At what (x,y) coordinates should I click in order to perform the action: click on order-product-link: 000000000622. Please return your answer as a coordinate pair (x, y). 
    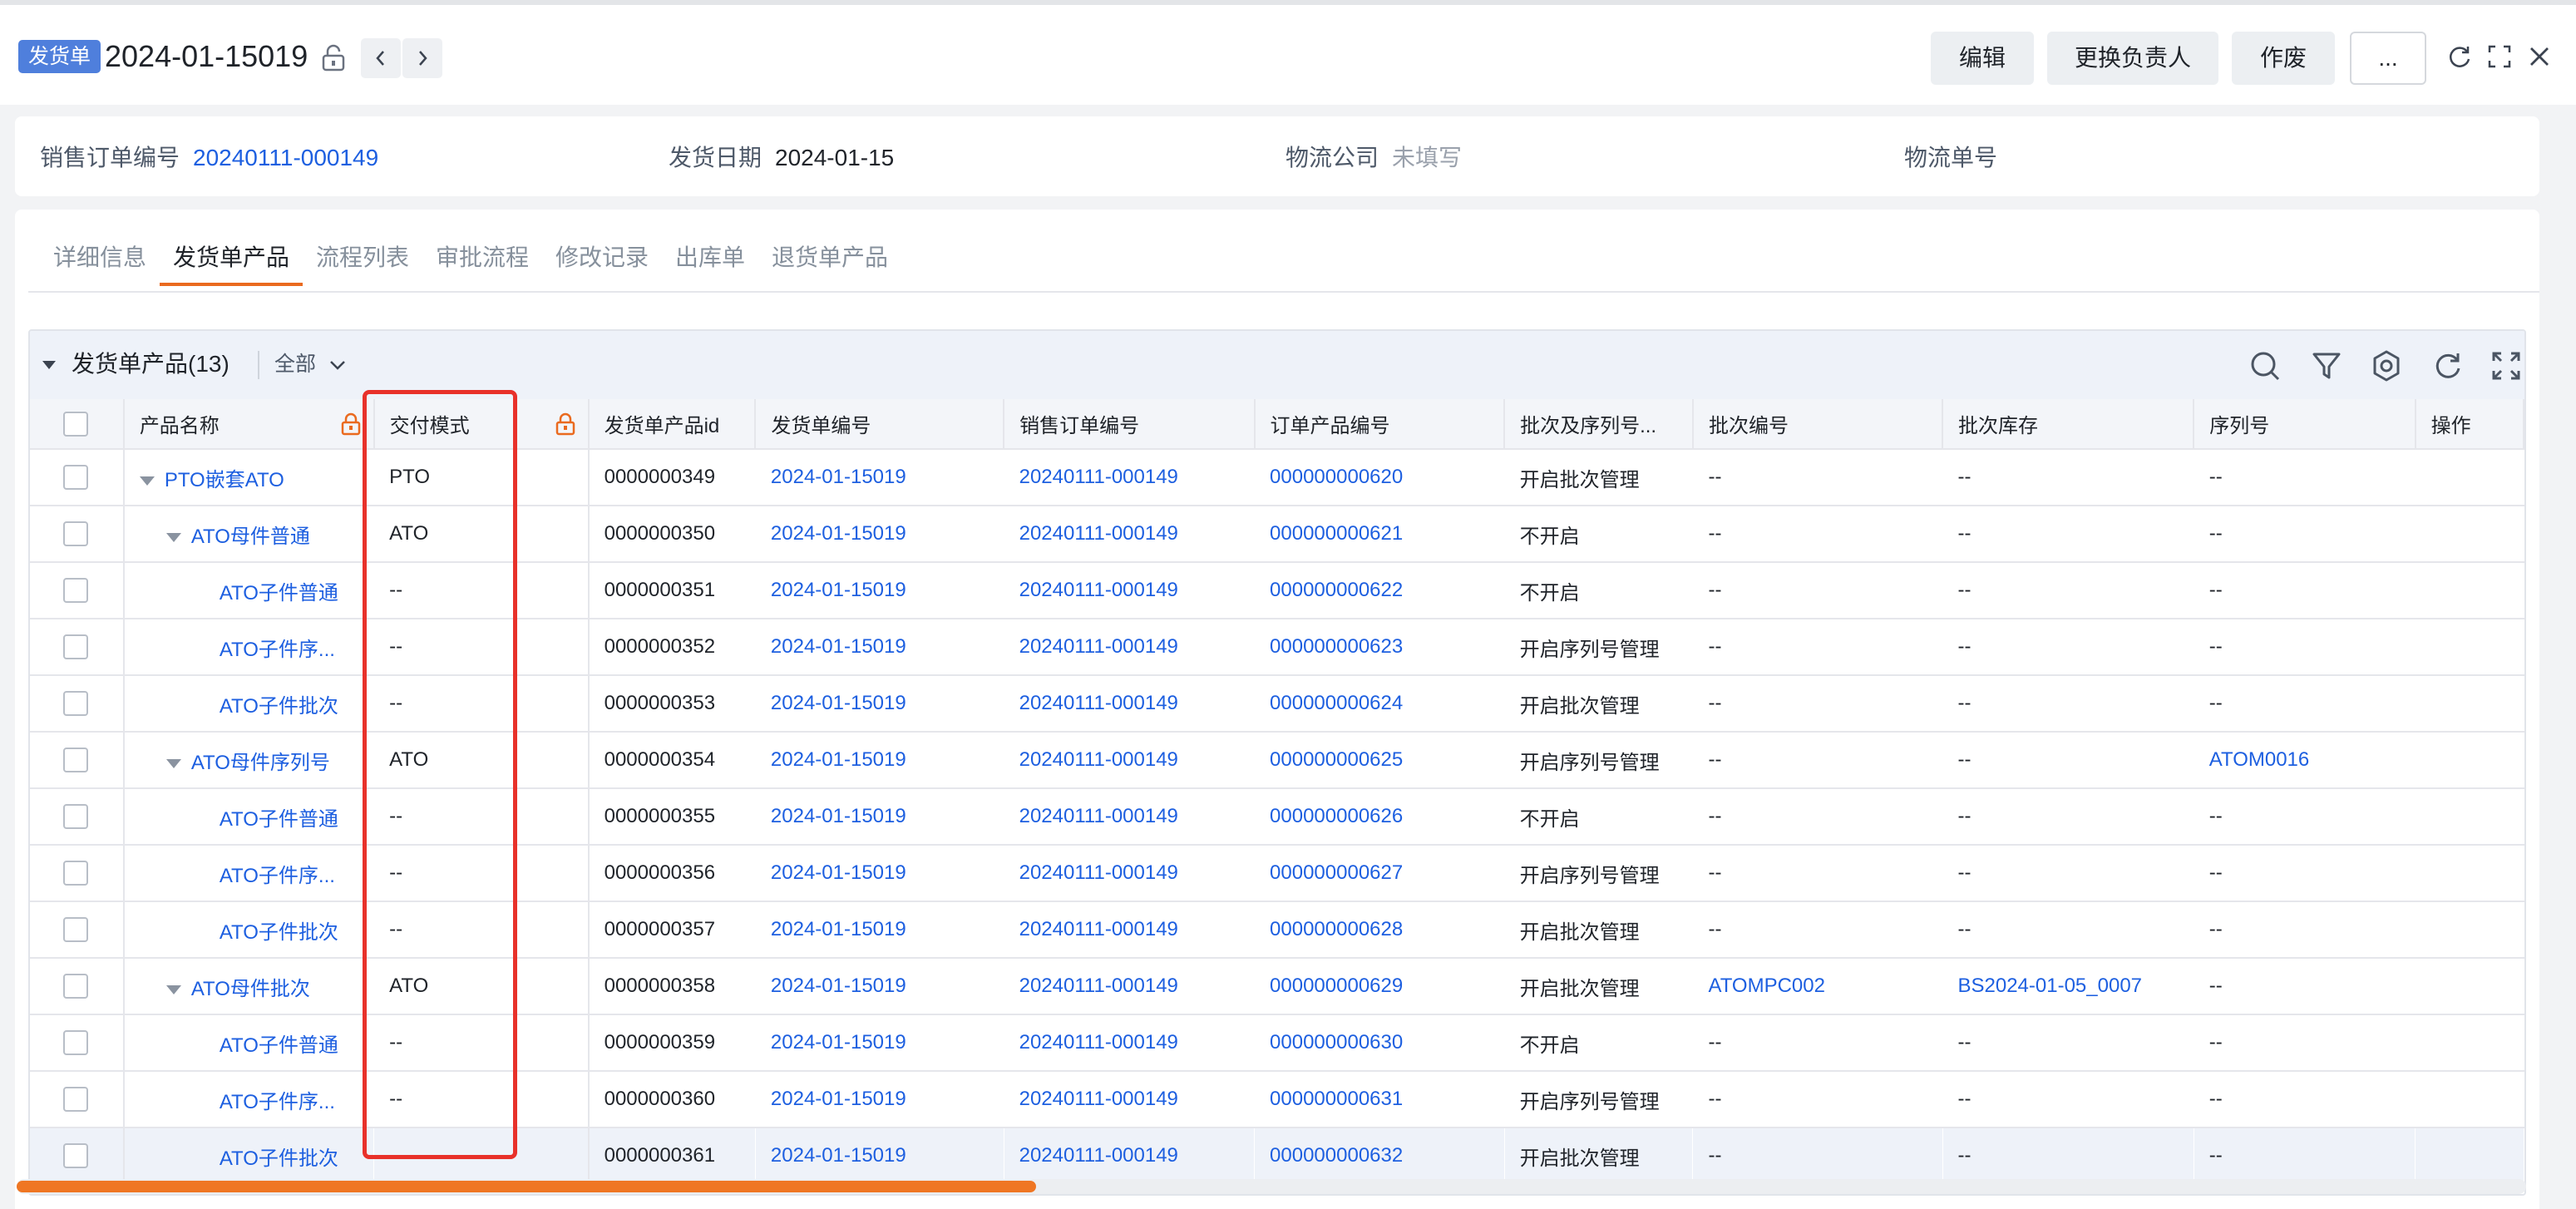
    Looking at the image, I should click on (1379, 591).